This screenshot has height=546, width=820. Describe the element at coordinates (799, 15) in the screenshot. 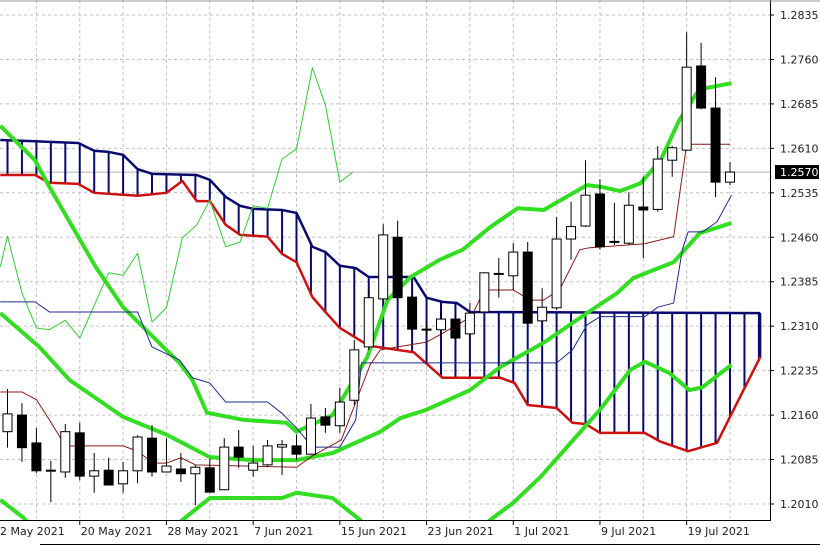

I see `y-tick-label: 1.2835` at that location.